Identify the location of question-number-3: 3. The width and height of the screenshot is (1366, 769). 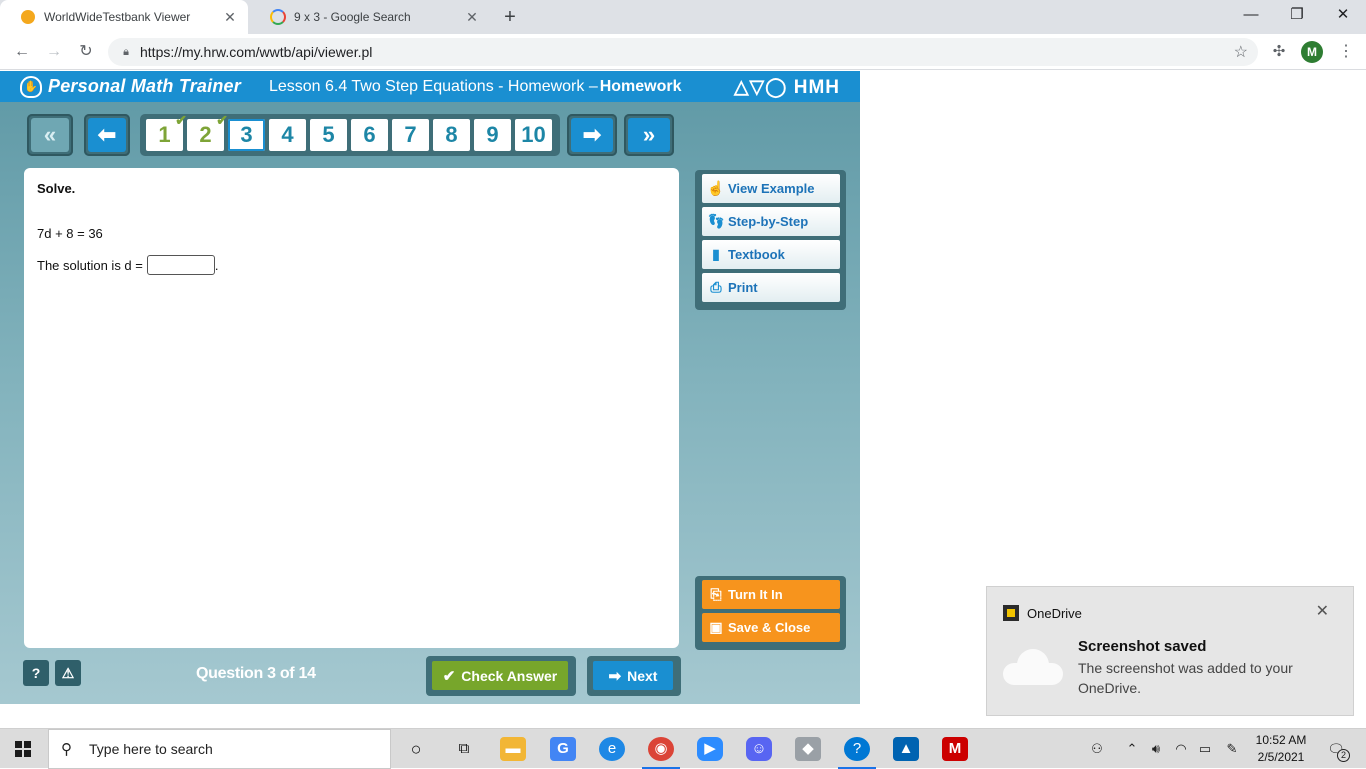
(246, 135).